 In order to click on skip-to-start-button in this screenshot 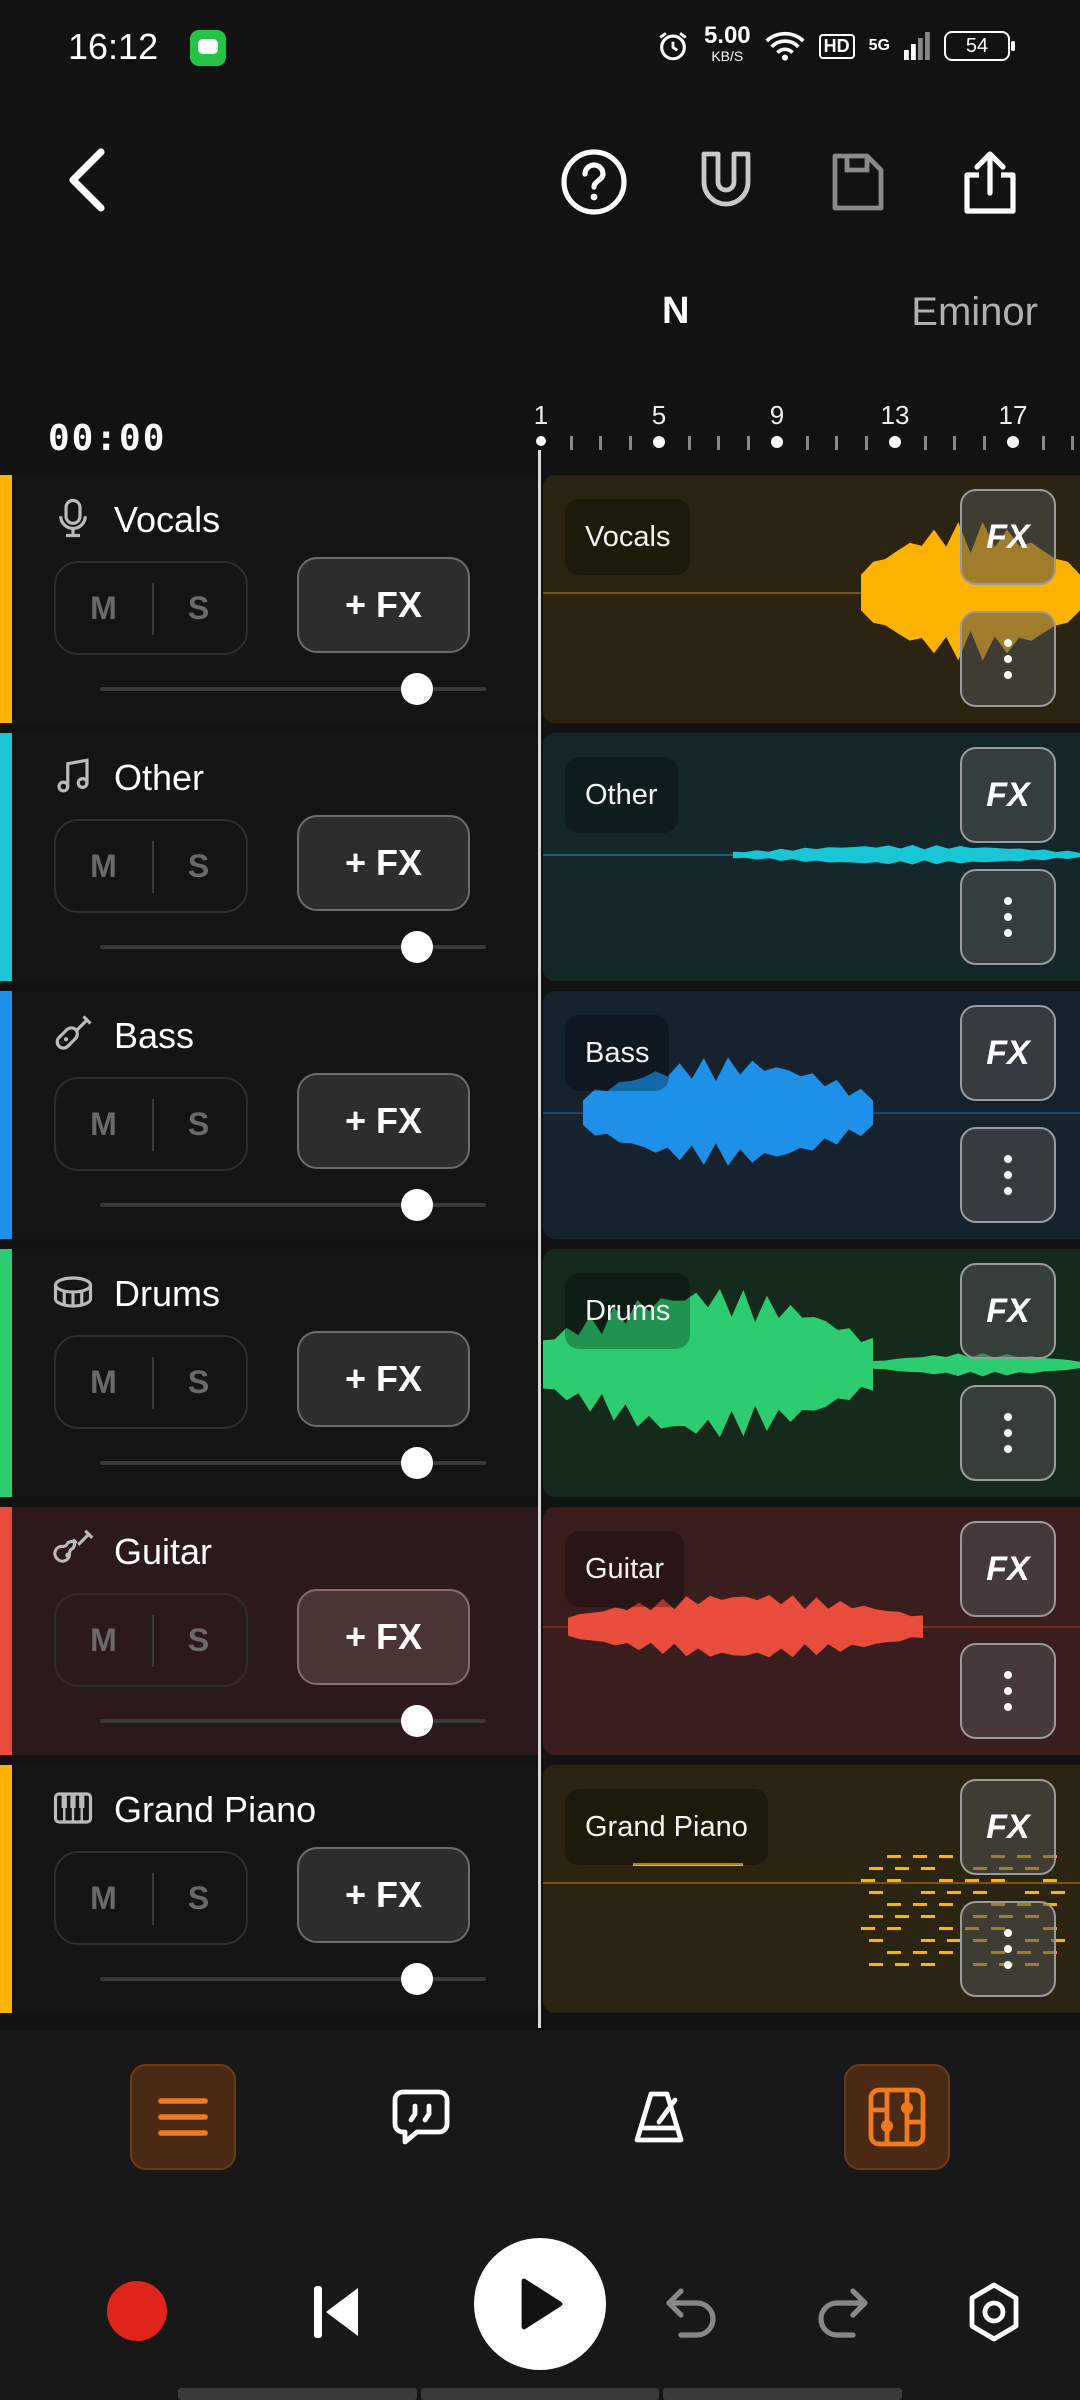, I will do `click(336, 2312)`.